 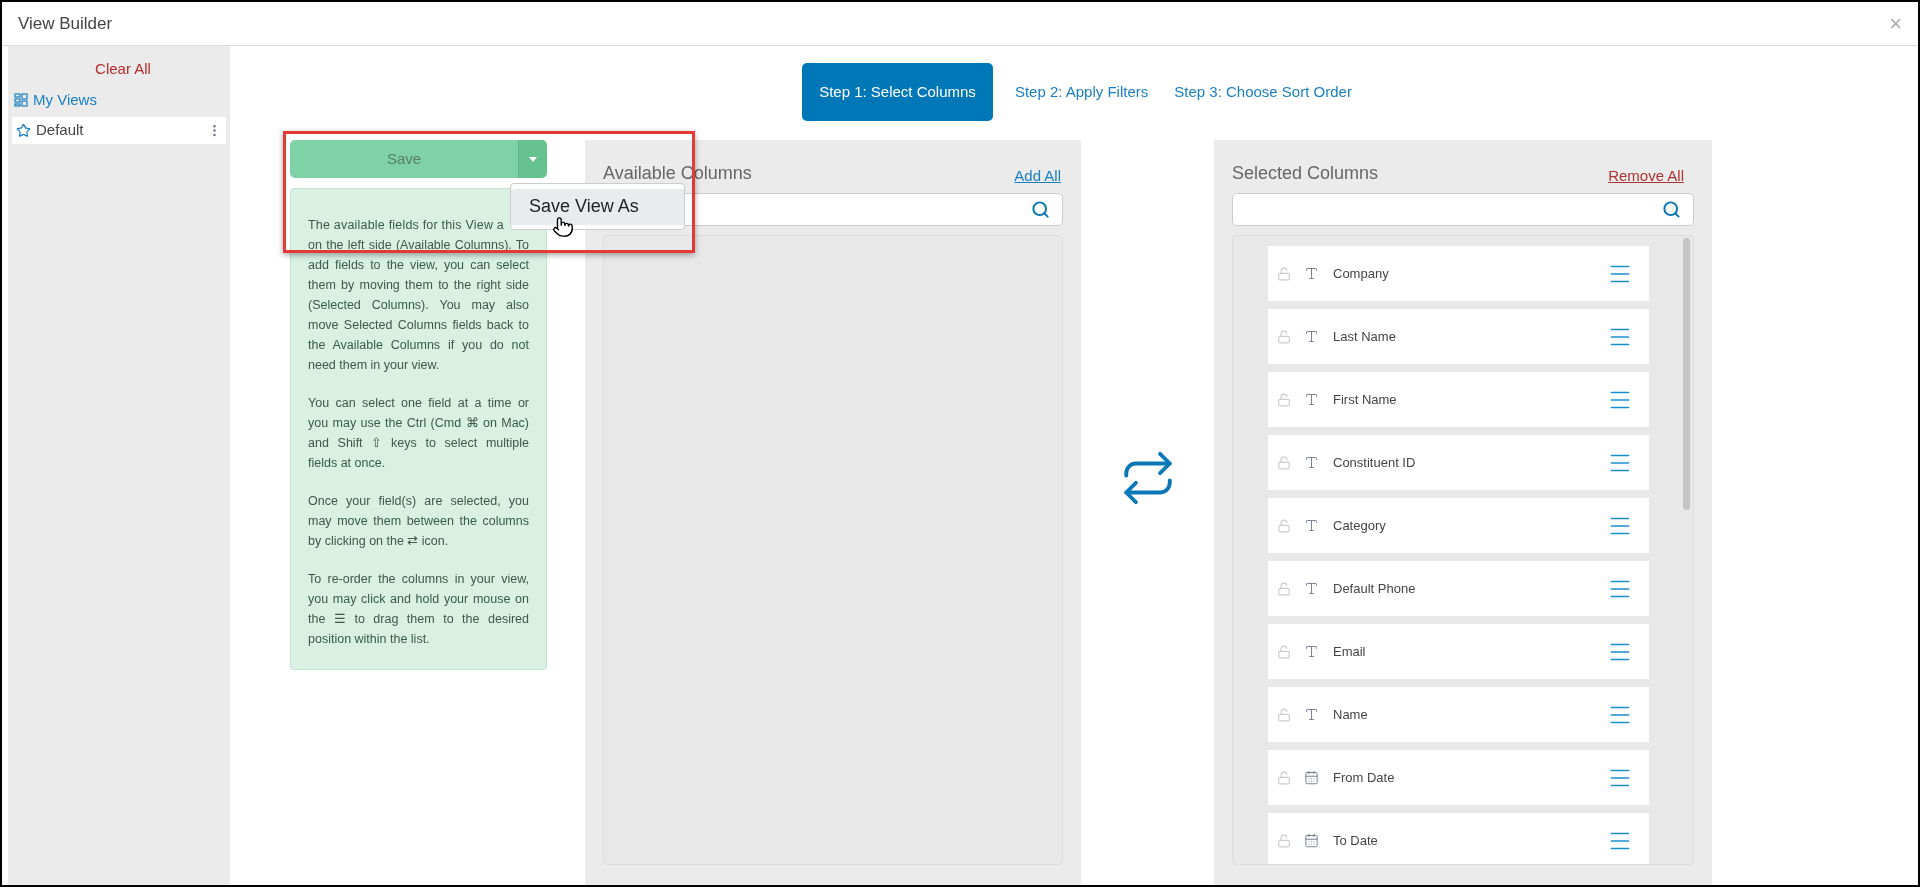 I want to click on step-tab: Step 3: Choose Sort Order, so click(x=1263, y=92).